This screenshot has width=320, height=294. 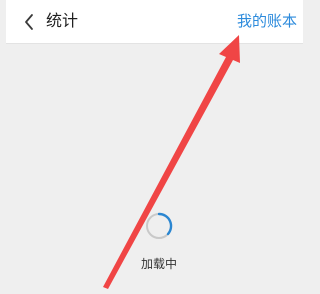 I want to click on loading-spinner, so click(x=159, y=226).